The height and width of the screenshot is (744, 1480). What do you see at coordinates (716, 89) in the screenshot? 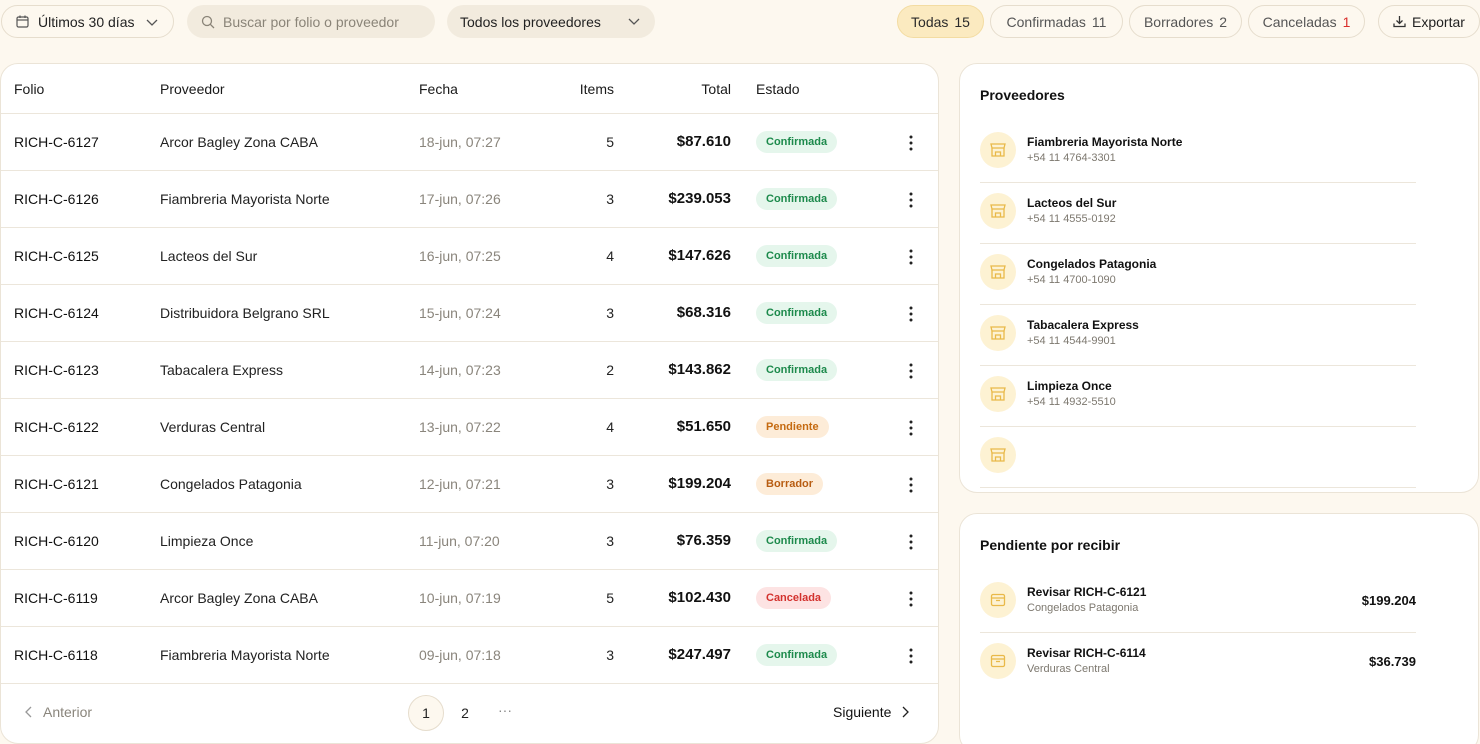
I see `header-total: Total` at bounding box center [716, 89].